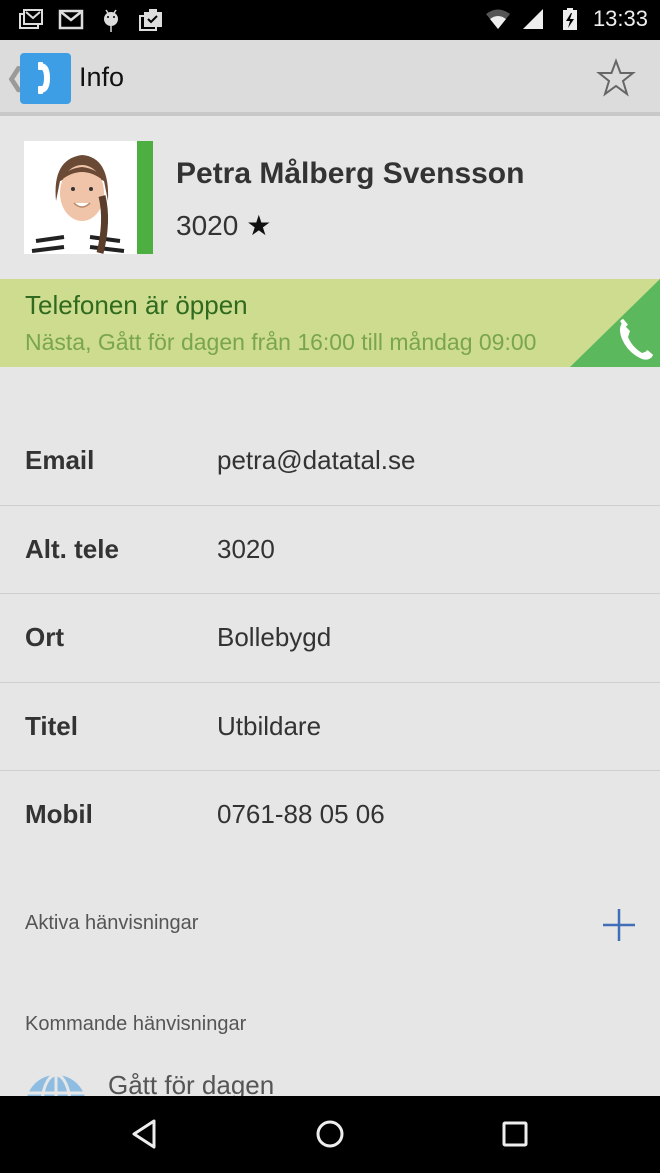 The image size is (660, 1173). Describe the element at coordinates (91, 20) in the screenshot. I see `notification-icons` at that location.